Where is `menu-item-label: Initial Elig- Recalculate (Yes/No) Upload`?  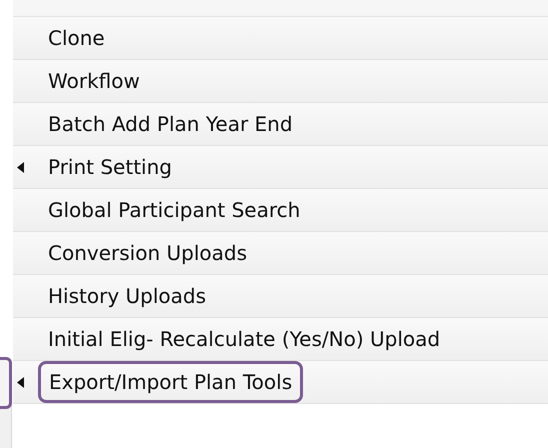 menu-item-label: Initial Elig- Recalculate (Yes/No) Upload is located at coordinates (244, 339).